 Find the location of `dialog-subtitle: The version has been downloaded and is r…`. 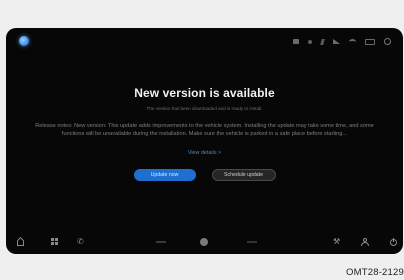

dialog-subtitle: The version has been downloaded and is r… is located at coordinates (204, 108).